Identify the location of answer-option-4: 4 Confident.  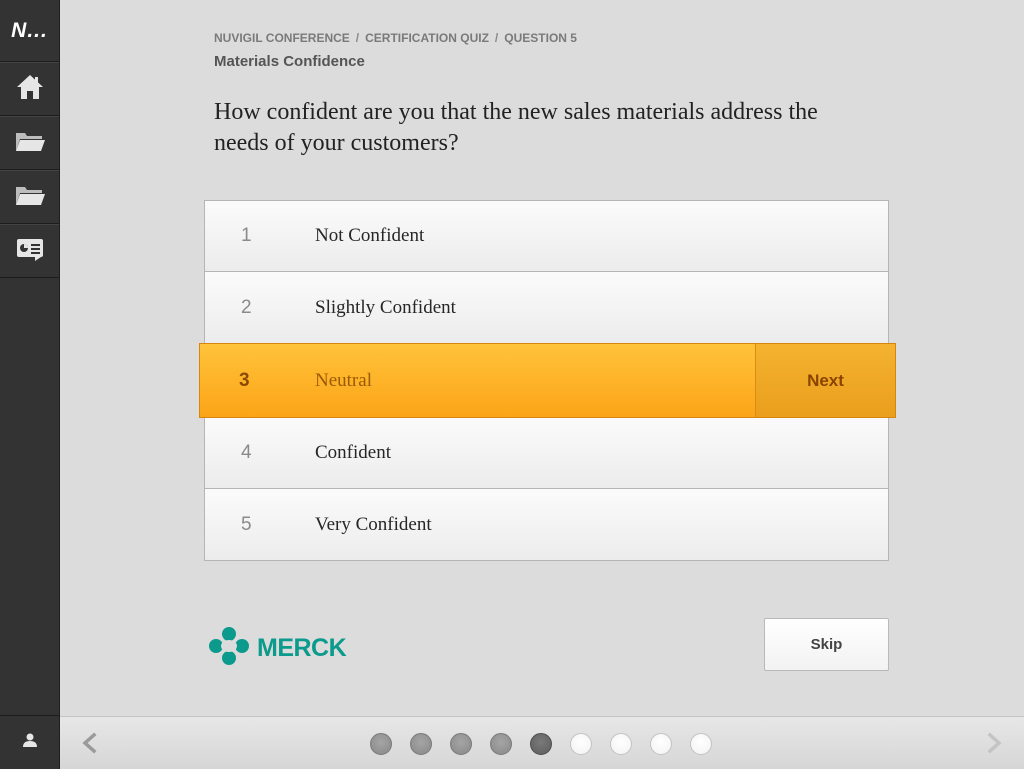
(546, 453).